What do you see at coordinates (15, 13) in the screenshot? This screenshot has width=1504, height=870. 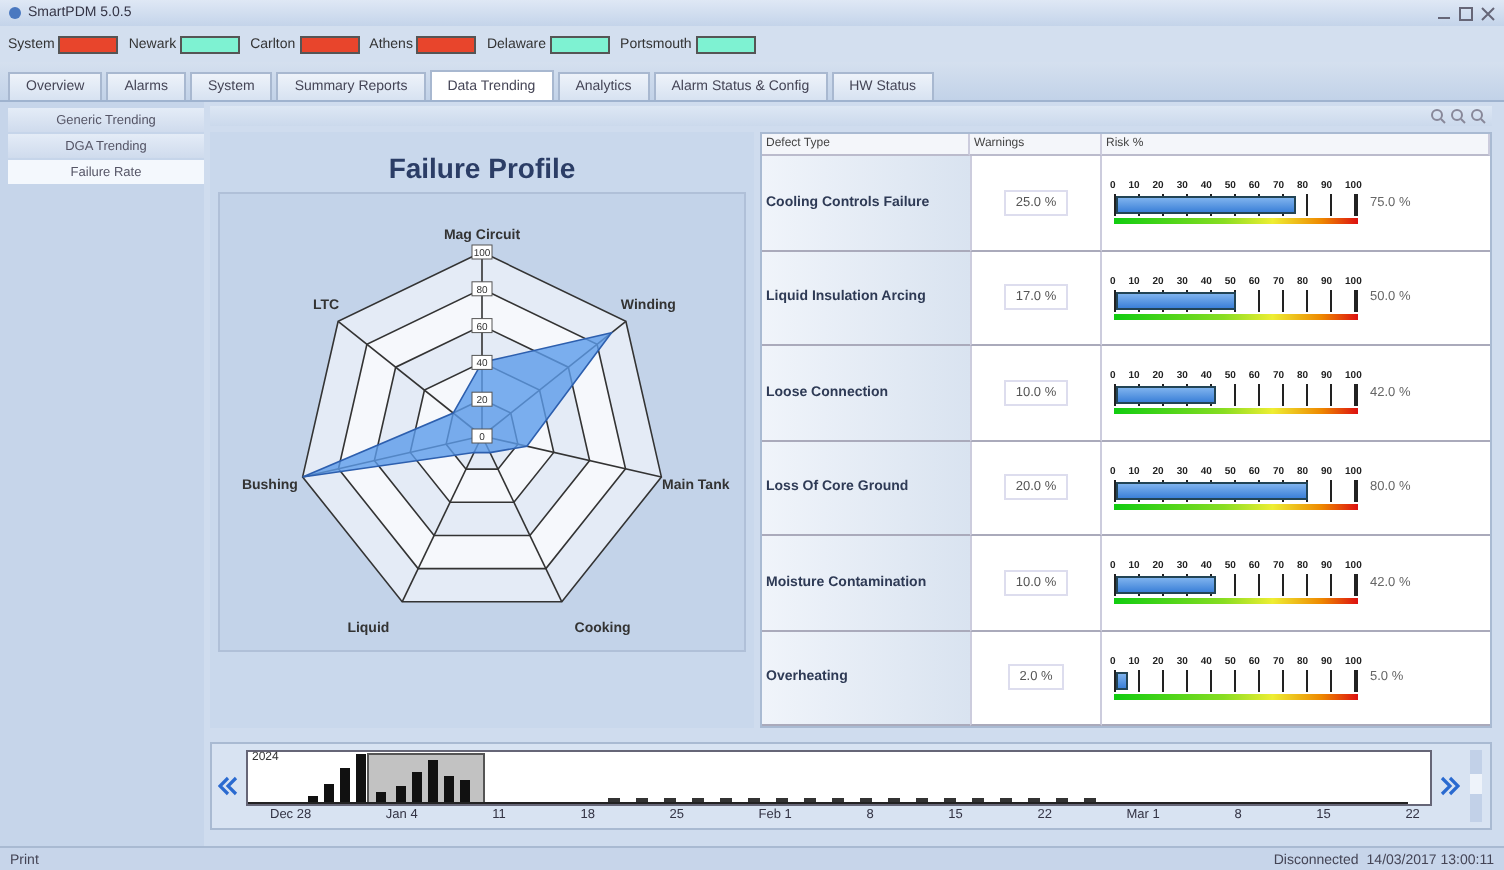 I see `app-icon` at bounding box center [15, 13].